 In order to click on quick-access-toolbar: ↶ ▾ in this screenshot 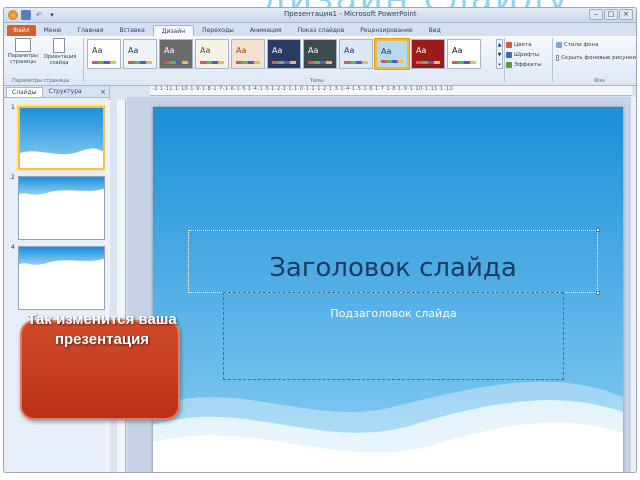, I will do `click(32, 15)`.